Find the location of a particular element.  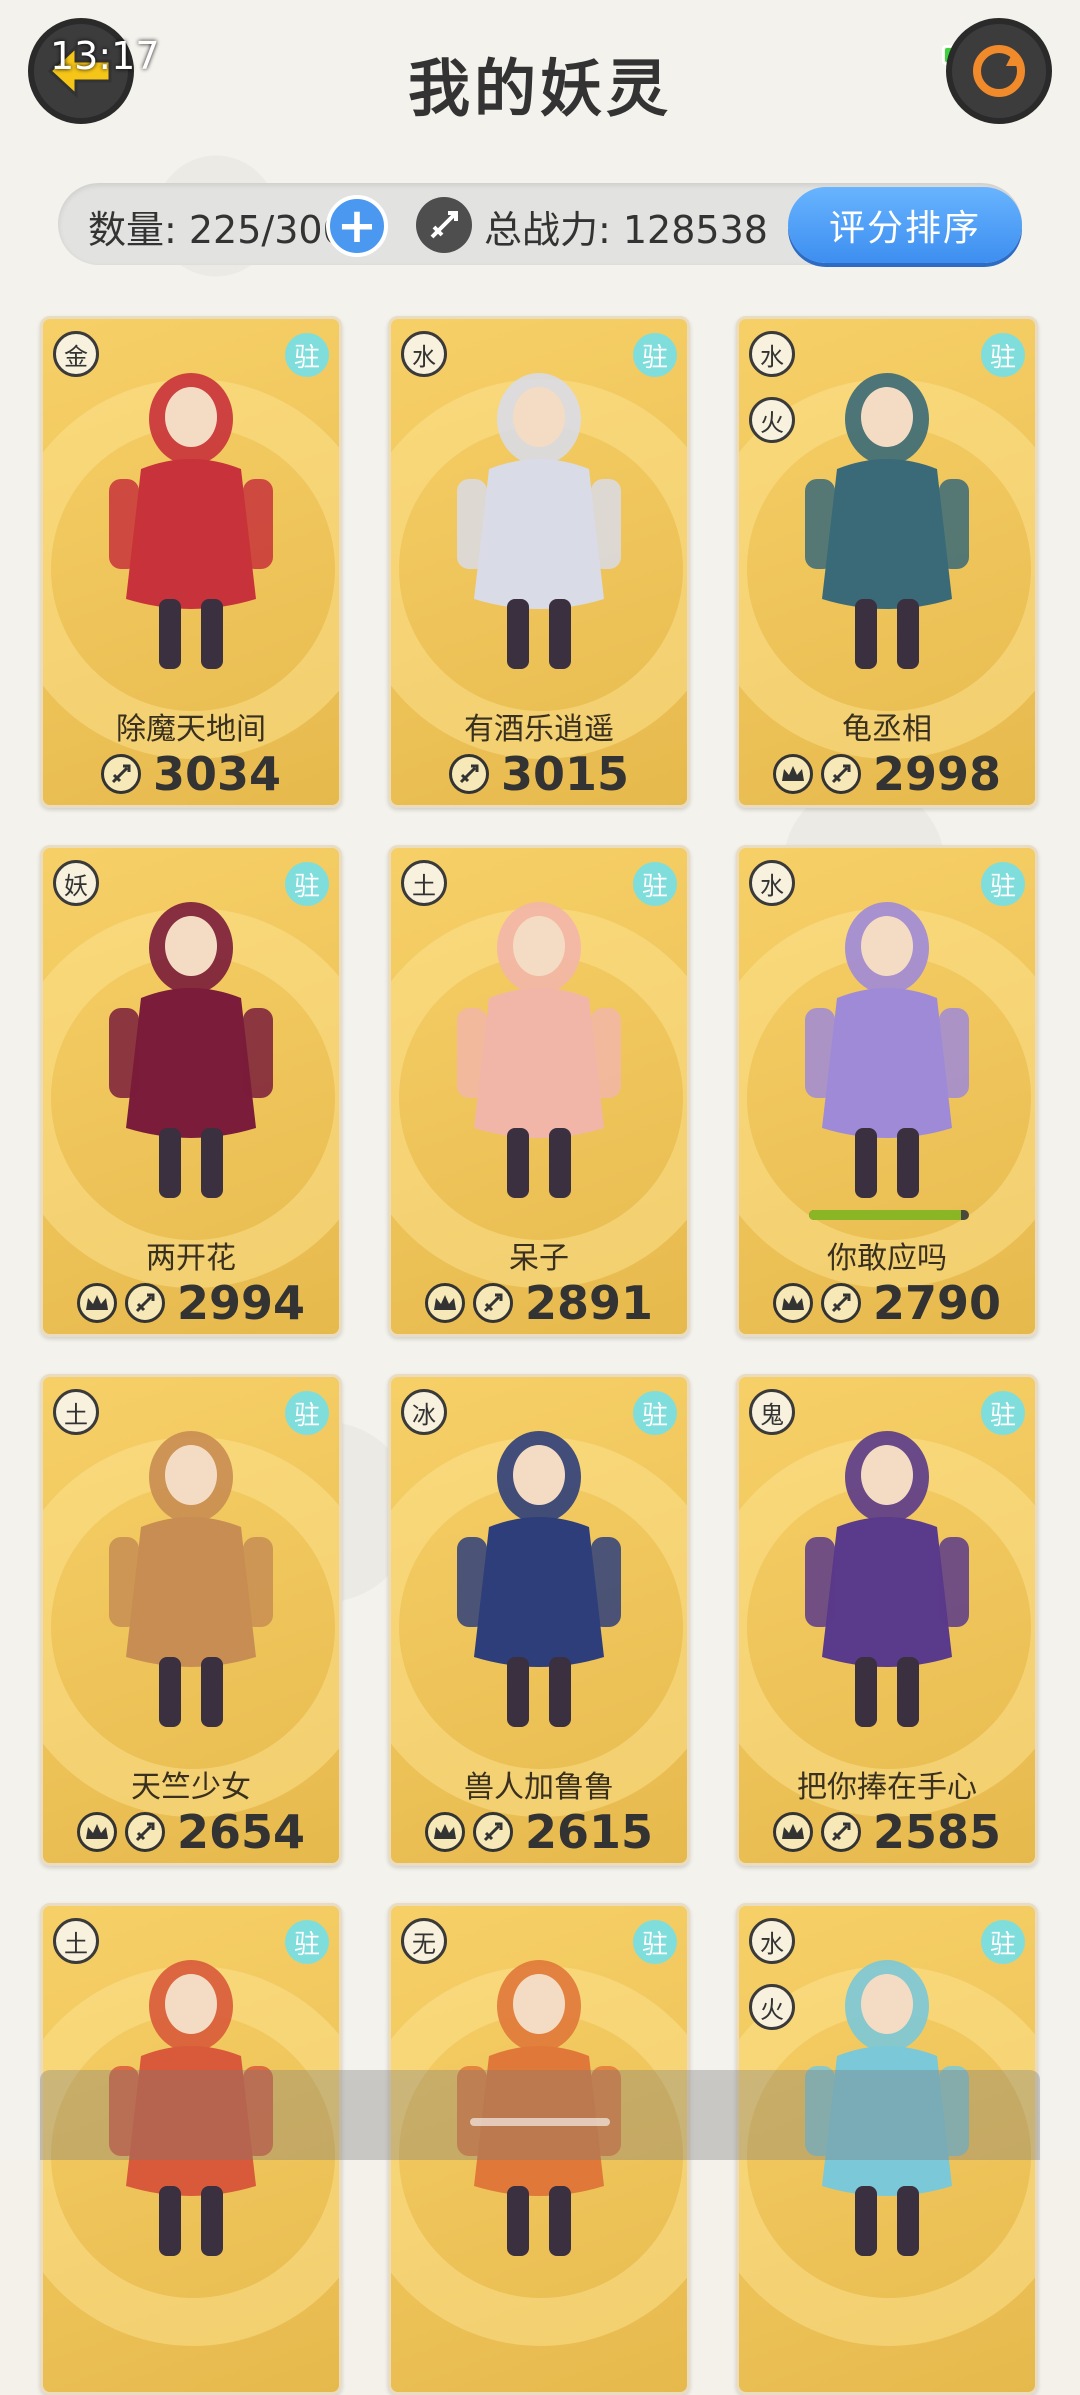

element-badge: 鬼 is located at coordinates (772, 1412).